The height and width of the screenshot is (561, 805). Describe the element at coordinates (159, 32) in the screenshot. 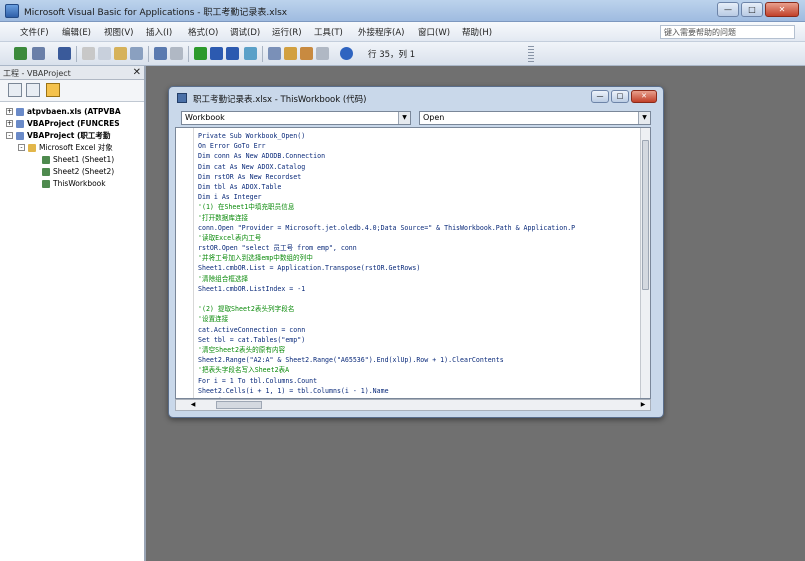

I see `menu-insert: 插入(I)` at that location.